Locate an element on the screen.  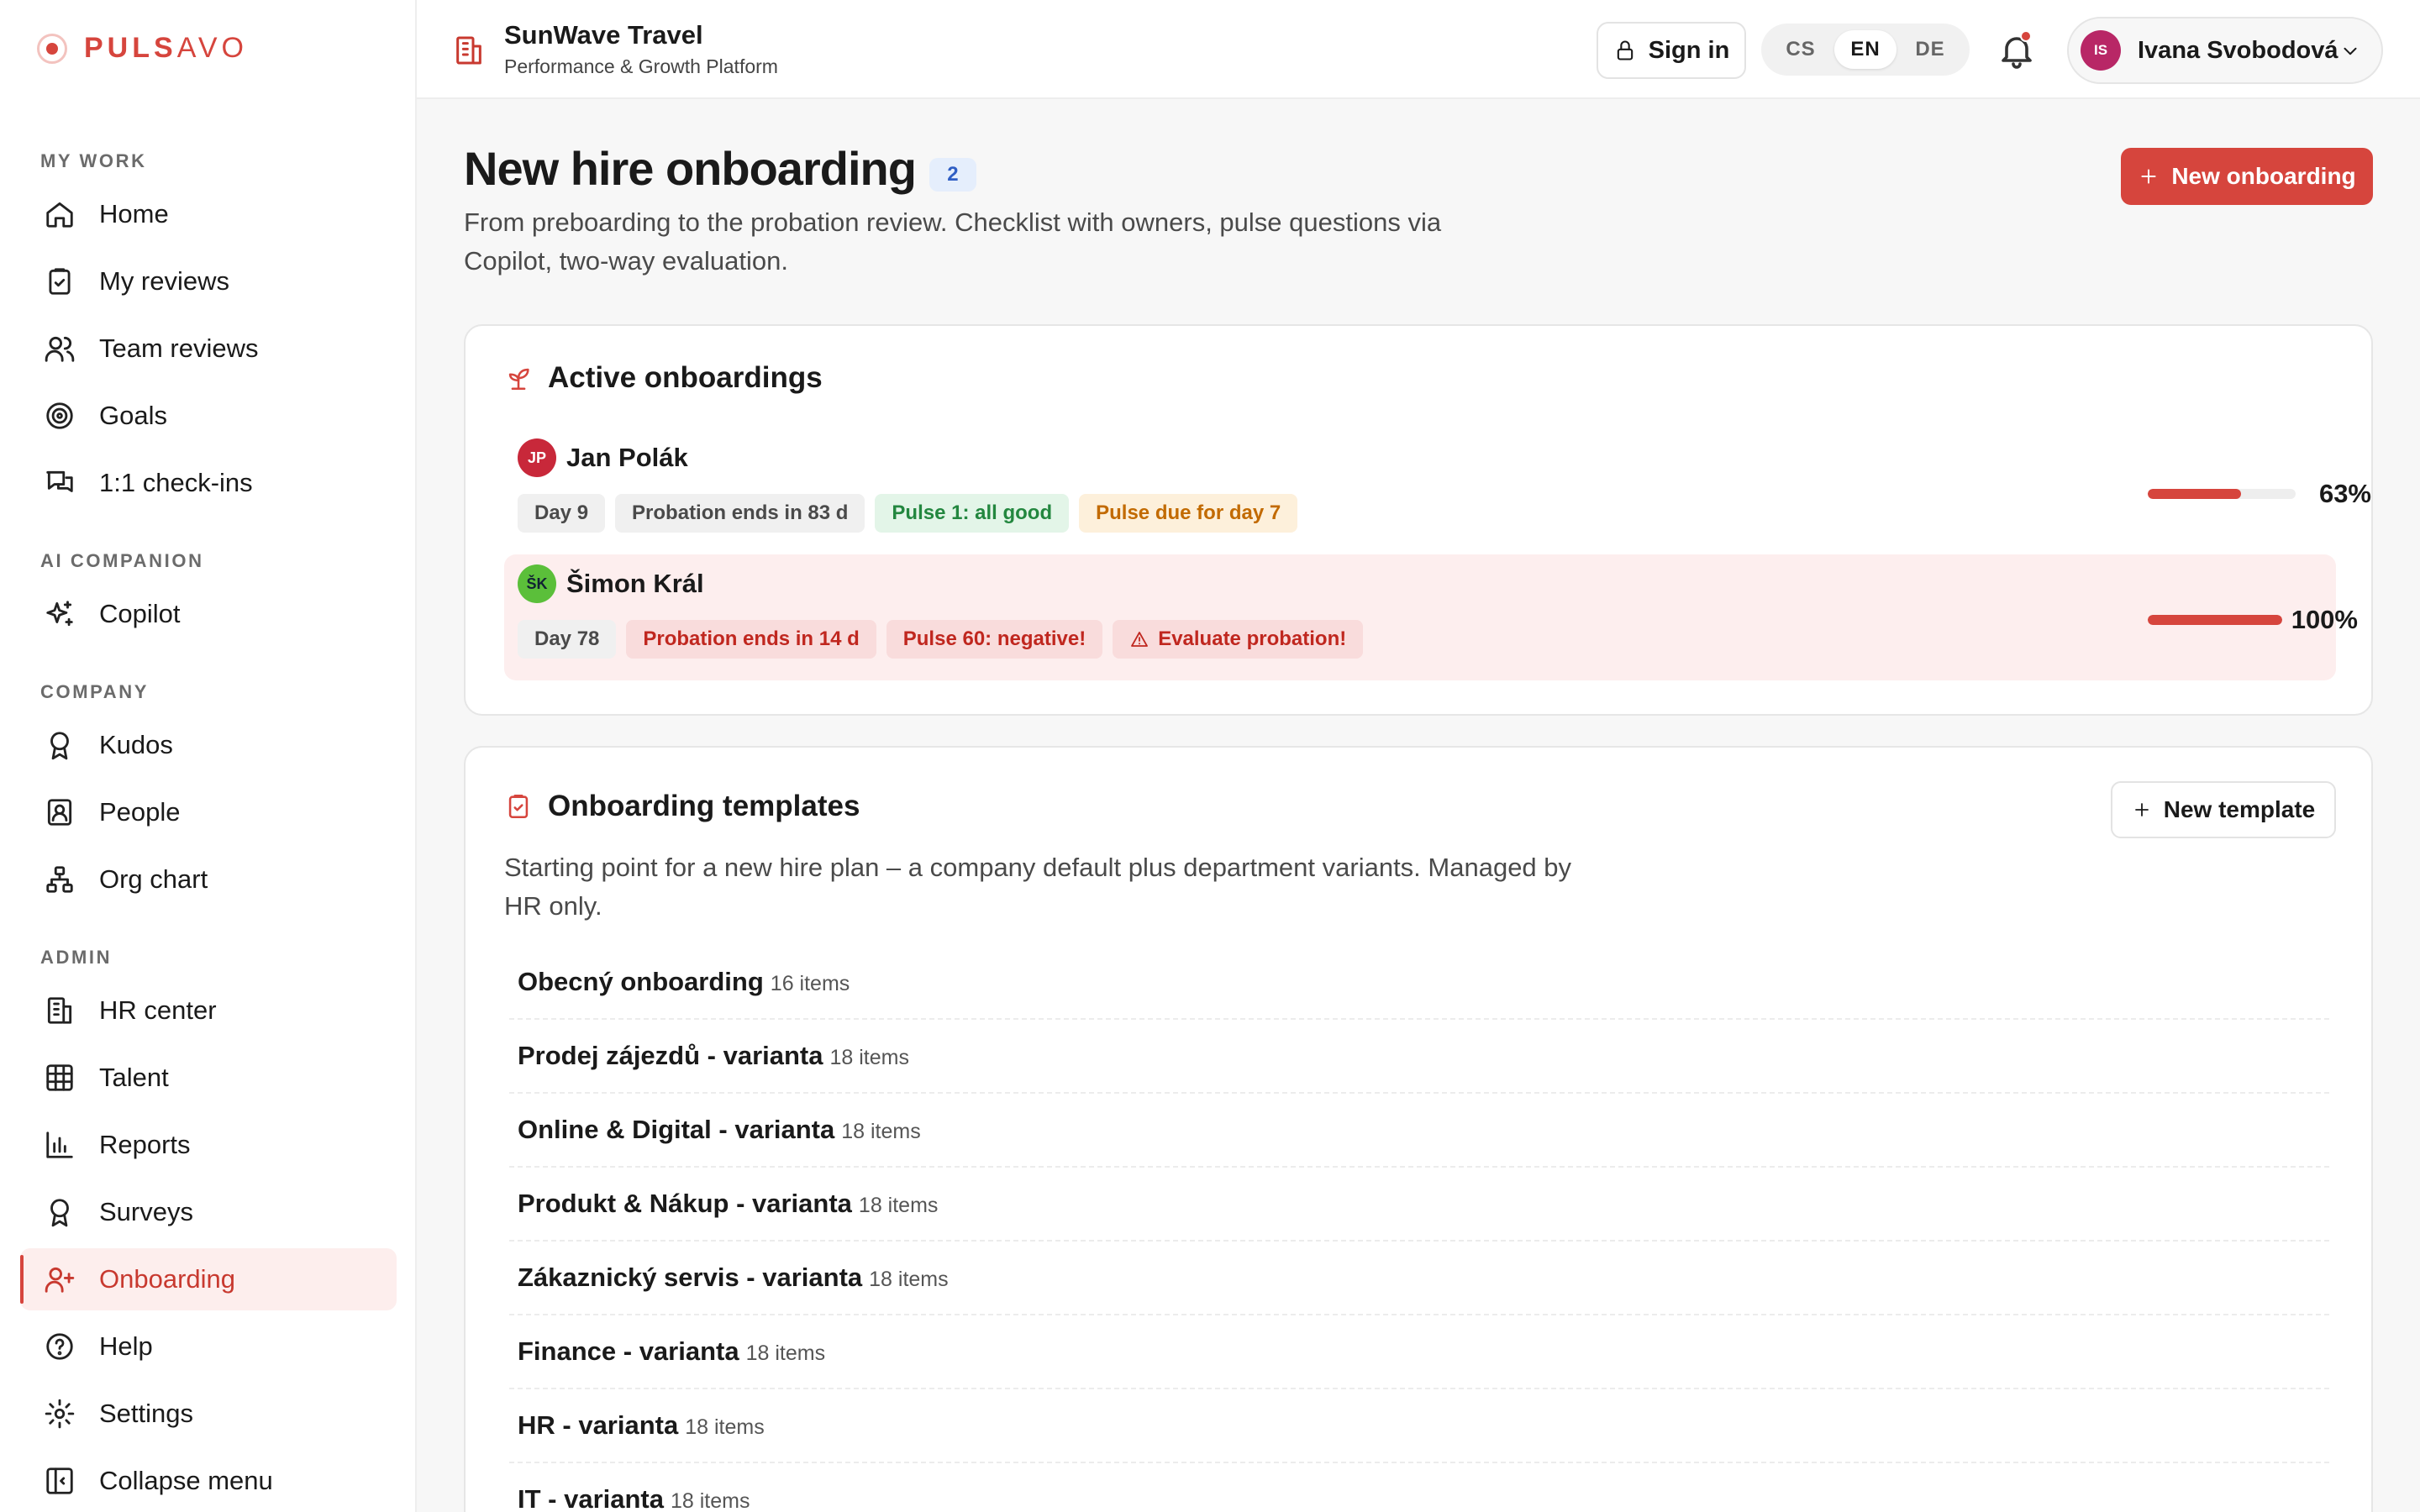
clipboard-check-icon is located at coordinates (60, 281).